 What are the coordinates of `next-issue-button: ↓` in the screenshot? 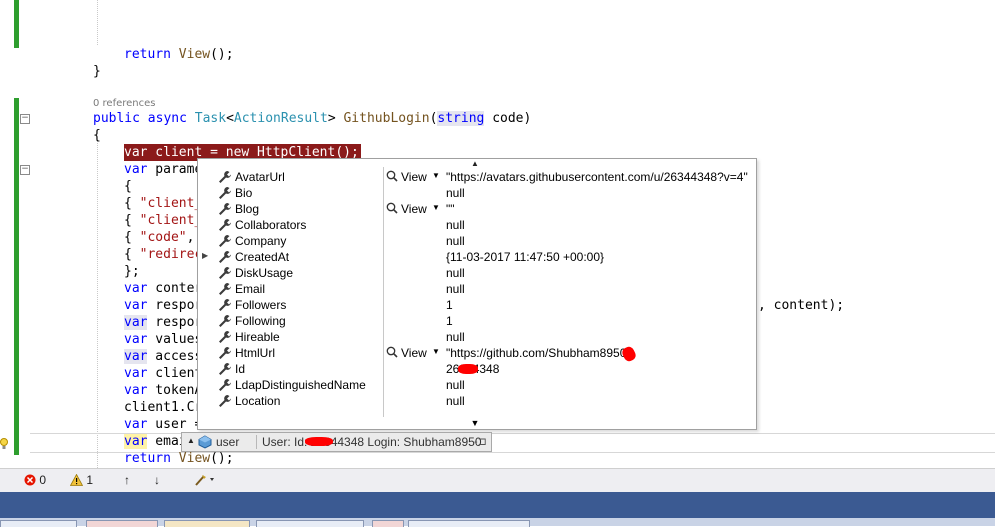 It's located at (157, 481).